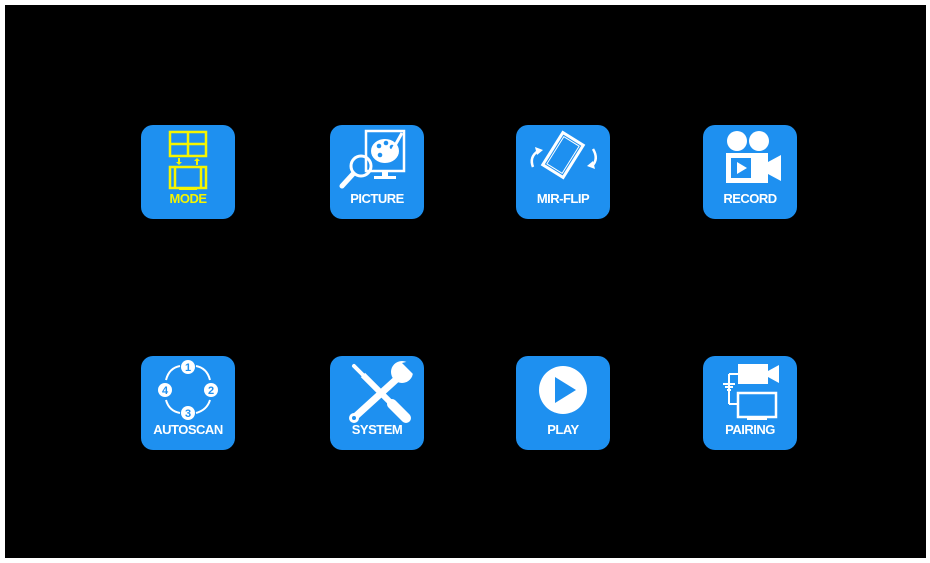 This screenshot has height=563, width=930. What do you see at coordinates (188, 414) in the screenshot?
I see `svg-text: 3` at bounding box center [188, 414].